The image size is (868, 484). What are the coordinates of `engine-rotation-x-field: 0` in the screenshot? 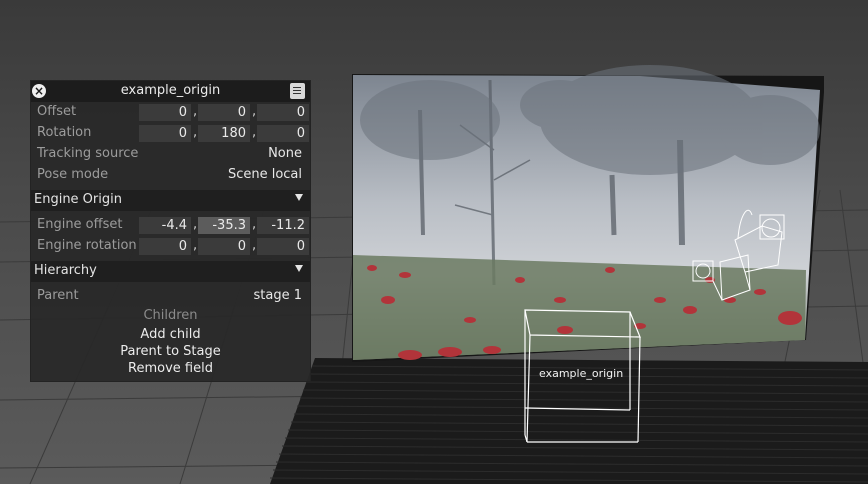 It's located at (165, 246).